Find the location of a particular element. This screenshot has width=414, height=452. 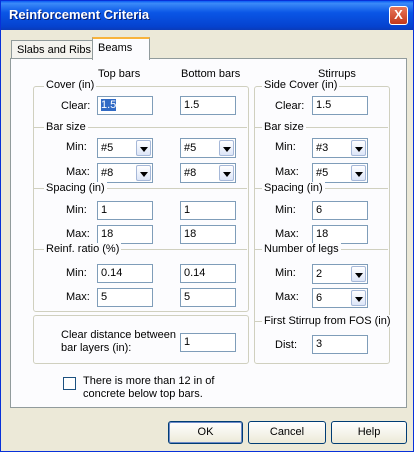

top-spacing-min-input: 1 is located at coordinates (125, 210).